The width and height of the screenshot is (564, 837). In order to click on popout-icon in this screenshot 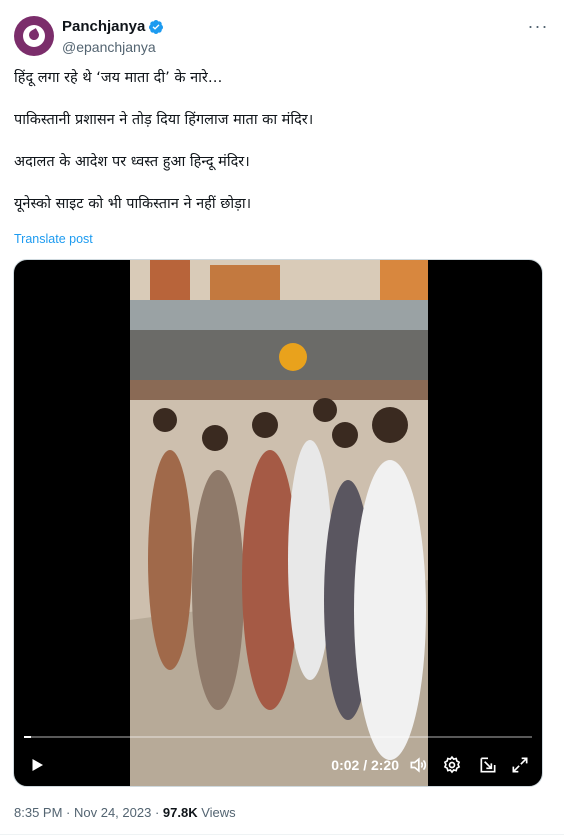, I will do `click(488, 765)`.